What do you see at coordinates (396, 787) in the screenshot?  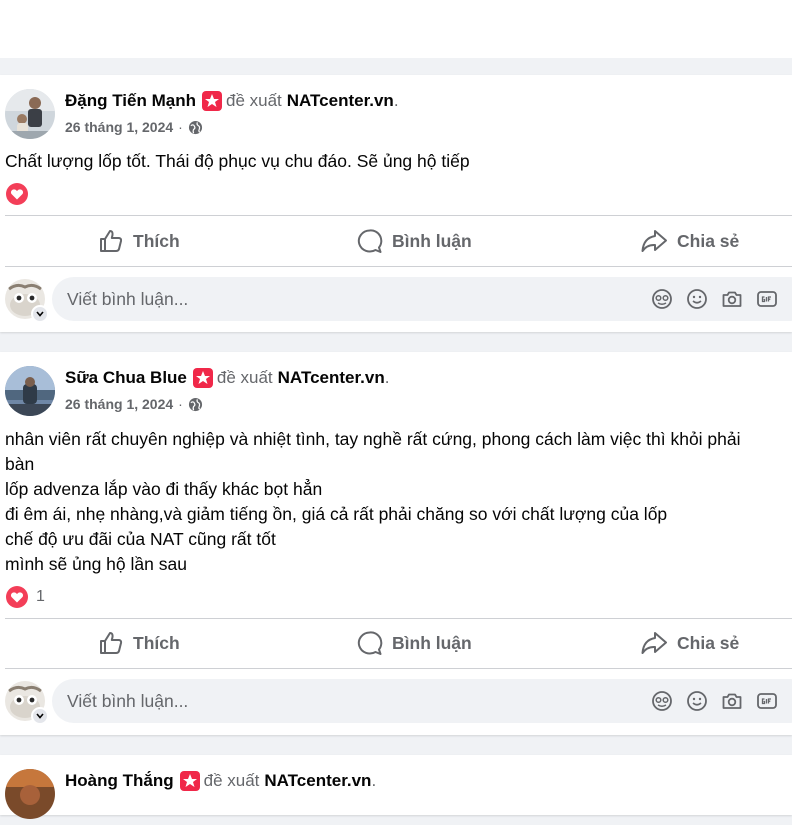 I see `review-post: Hoàng Thắng đề xuất NATcenter.vn .` at bounding box center [396, 787].